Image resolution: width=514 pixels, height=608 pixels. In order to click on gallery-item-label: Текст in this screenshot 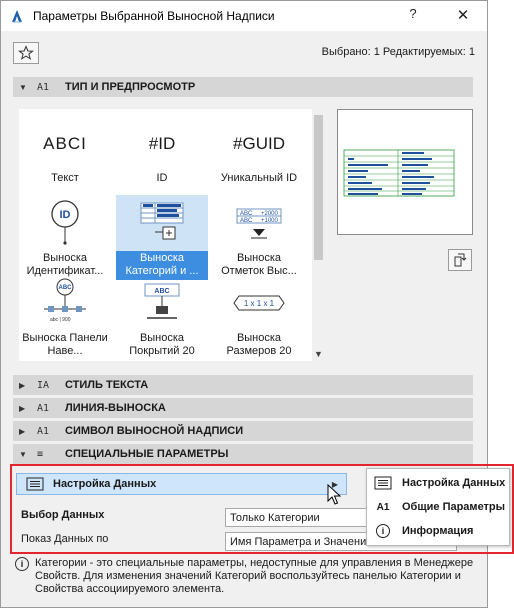, I will do `click(65, 178)`.